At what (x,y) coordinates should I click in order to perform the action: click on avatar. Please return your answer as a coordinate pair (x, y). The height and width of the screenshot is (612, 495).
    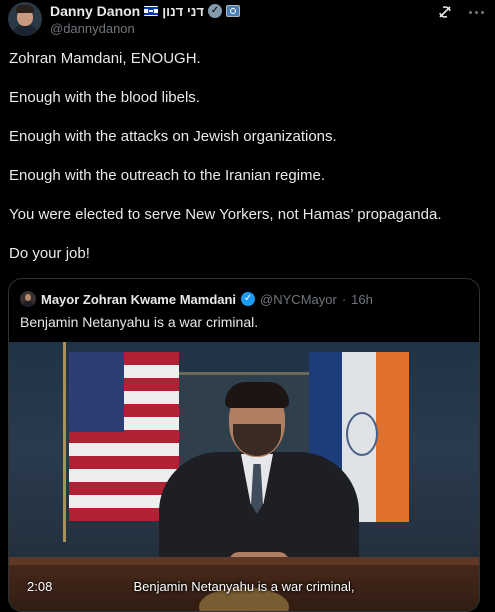
    Looking at the image, I should click on (25, 19).